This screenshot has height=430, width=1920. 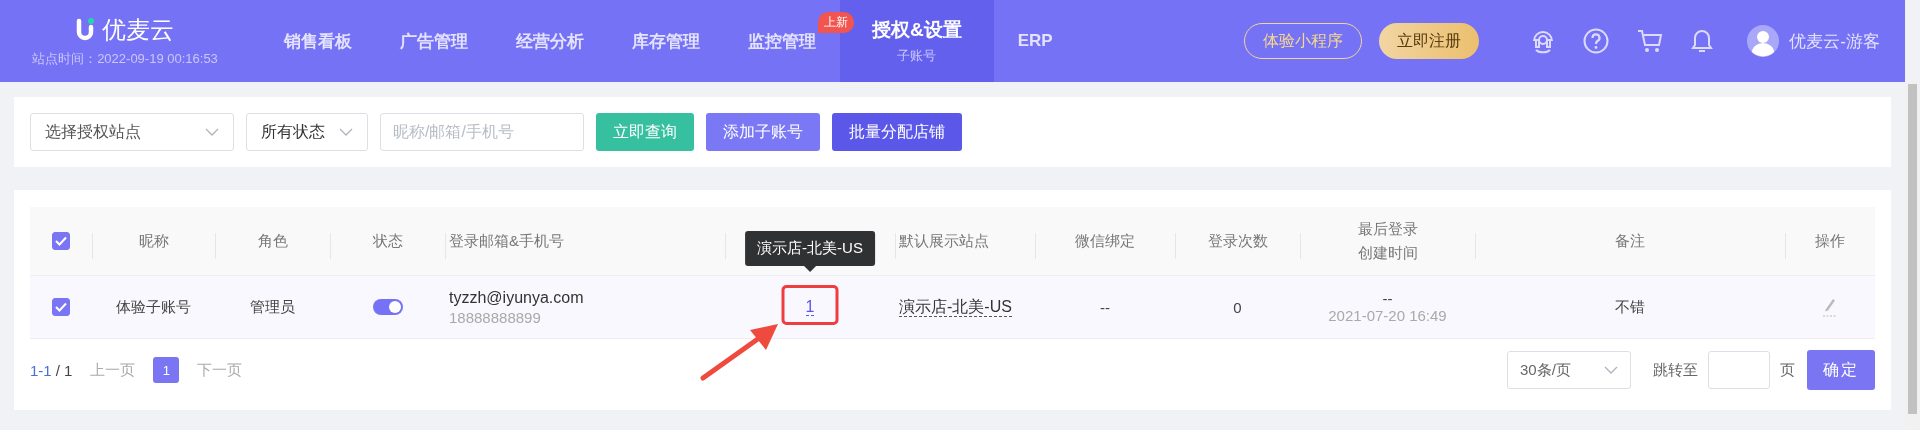 What do you see at coordinates (1841, 370) in the screenshot?
I see `confirm-button: 确定` at bounding box center [1841, 370].